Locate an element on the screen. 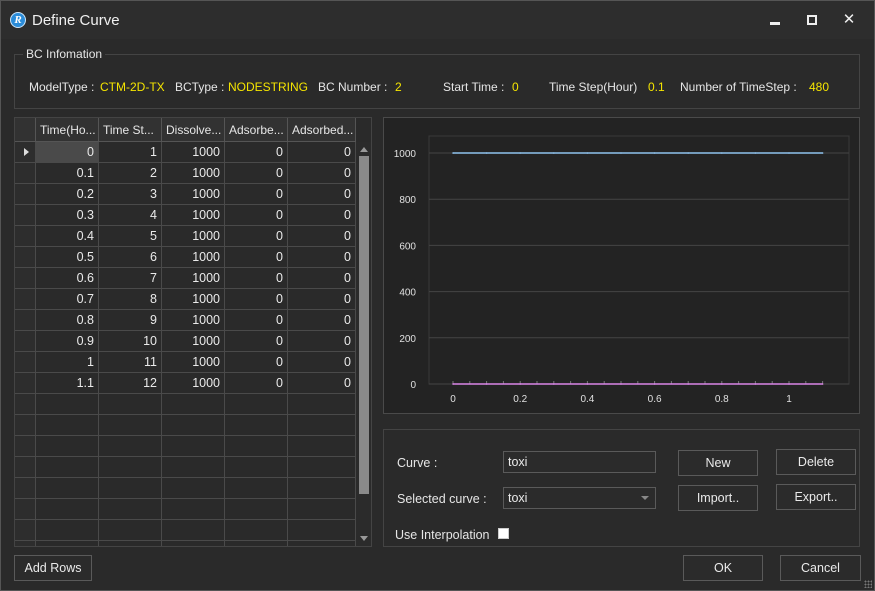 This screenshot has width=875, height=591. table-row: 1.1 12 1000 0 0 is located at coordinates (185, 383).